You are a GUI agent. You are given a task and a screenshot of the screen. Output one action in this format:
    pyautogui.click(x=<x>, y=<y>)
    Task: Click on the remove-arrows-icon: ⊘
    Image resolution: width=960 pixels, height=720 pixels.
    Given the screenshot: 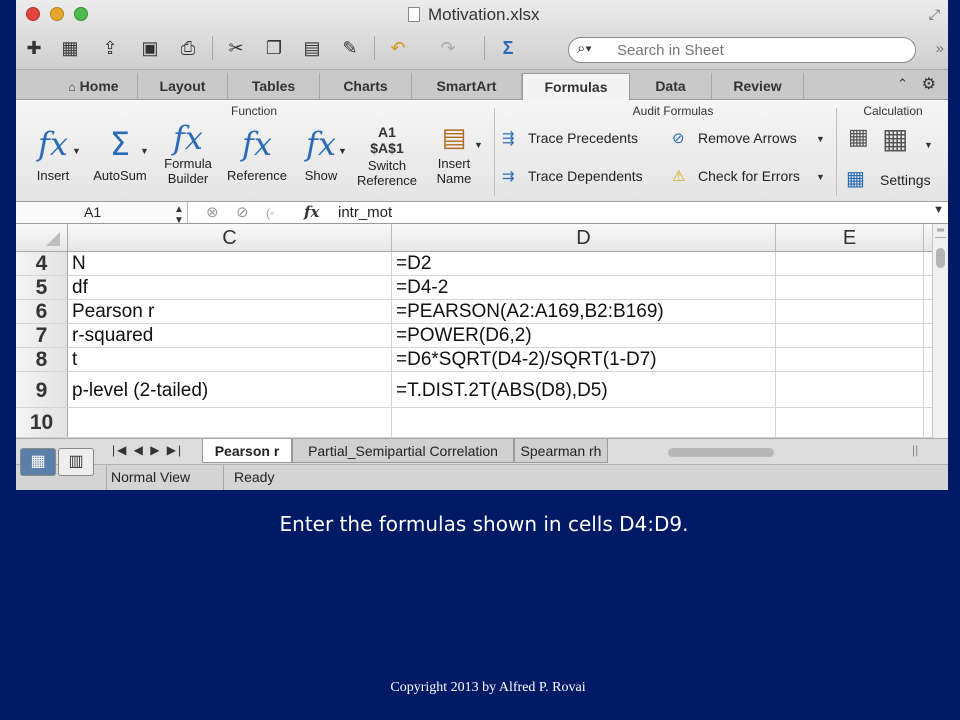 What is the action you would take?
    pyautogui.click(x=678, y=138)
    